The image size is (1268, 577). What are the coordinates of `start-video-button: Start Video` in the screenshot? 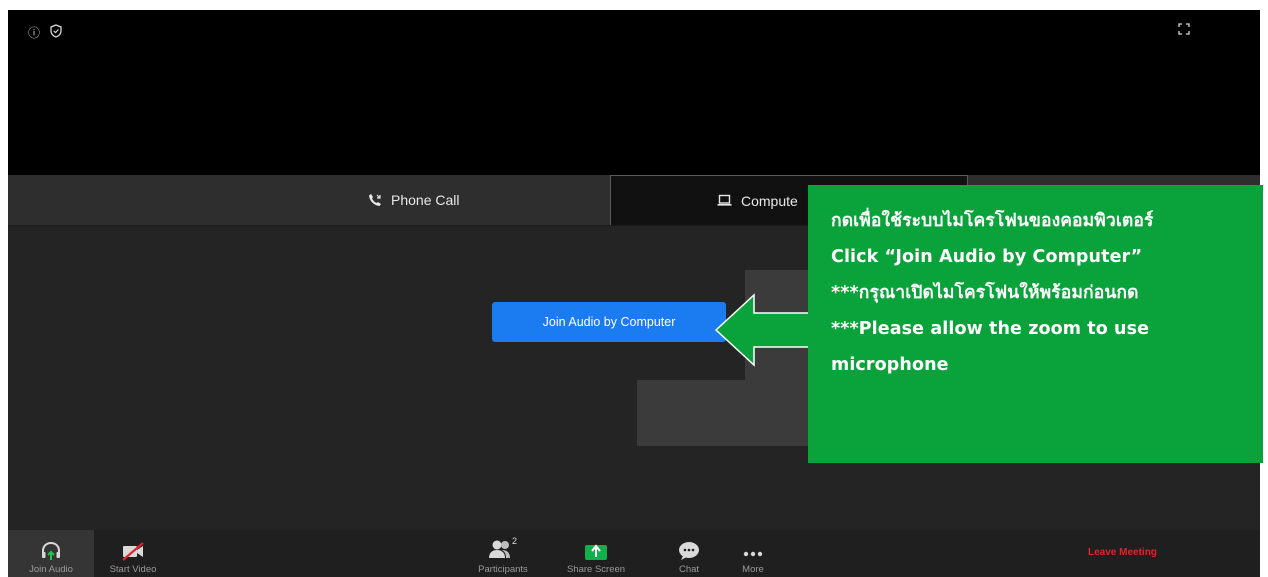 It's located at (133, 553).